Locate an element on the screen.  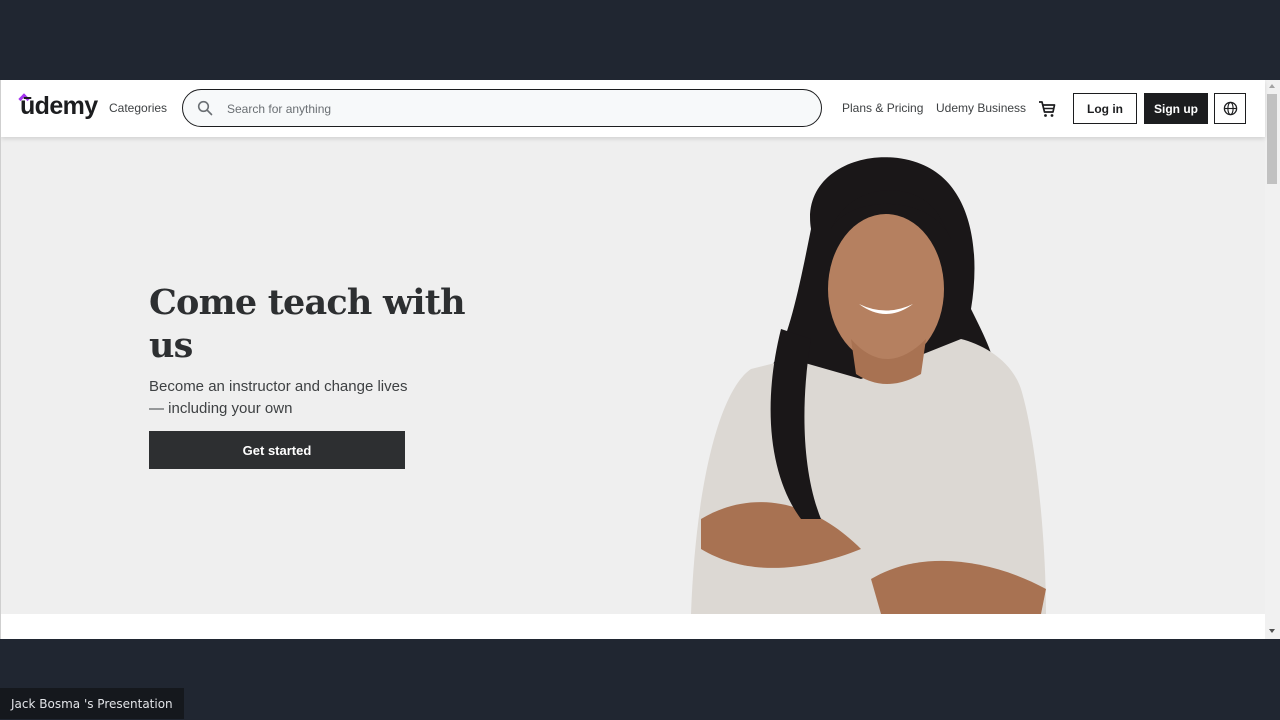
scroll-up-arrow-icon is located at coordinates (1272, 86).